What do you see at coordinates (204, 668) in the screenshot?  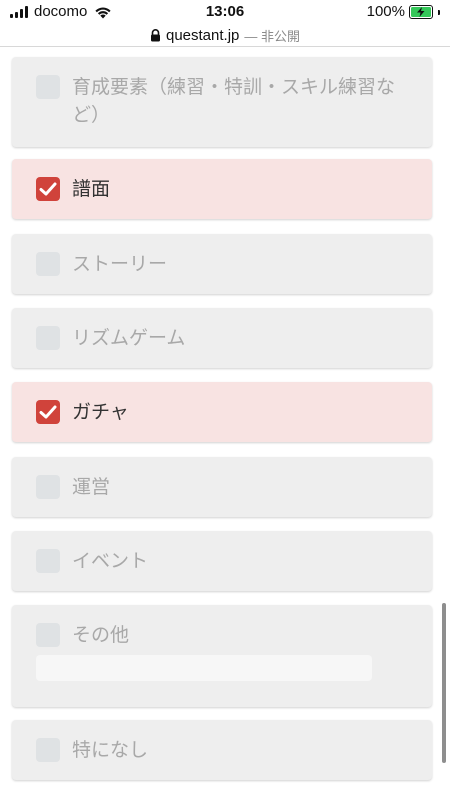 I see `other-text-input` at bounding box center [204, 668].